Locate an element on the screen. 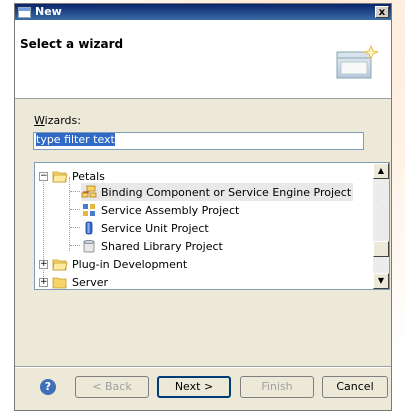 The image size is (405, 416). tree-item-plugin-development: + Plug-in Development is located at coordinates (113, 264).